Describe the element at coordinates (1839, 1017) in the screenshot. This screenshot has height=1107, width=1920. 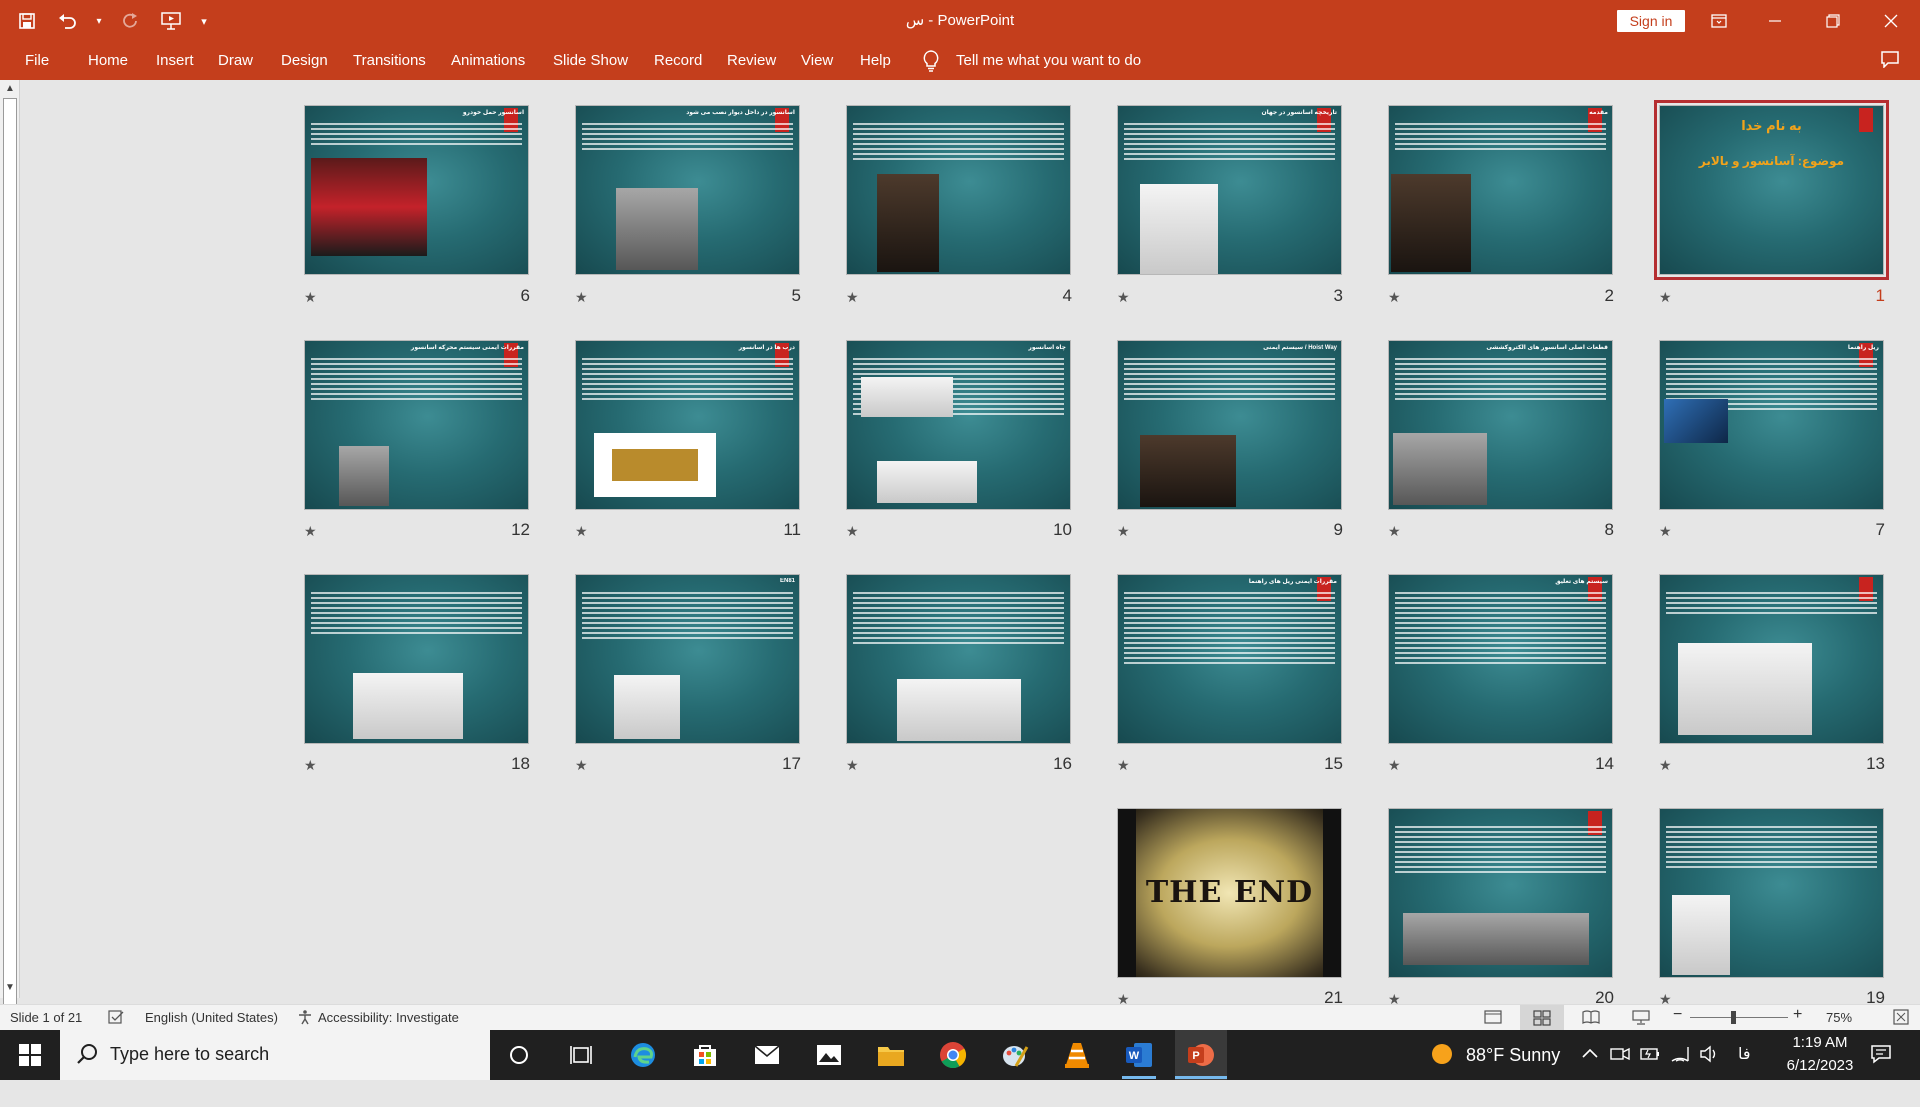
I see `zoom-level: 75%` at that location.